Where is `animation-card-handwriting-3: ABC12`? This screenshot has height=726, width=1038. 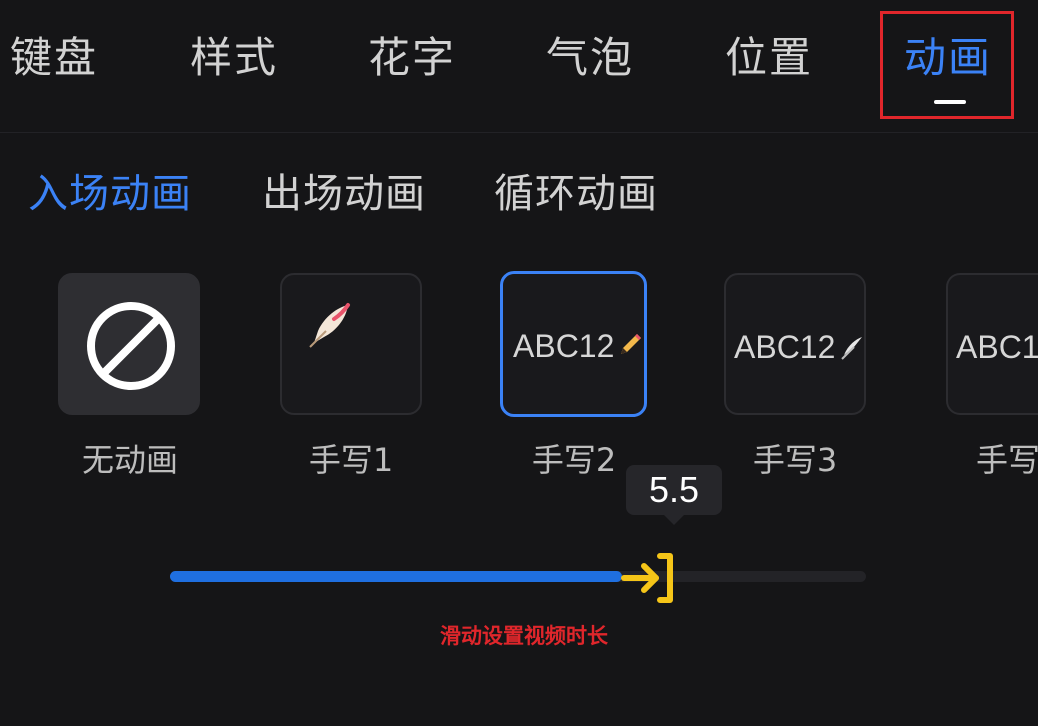
animation-card-handwriting-3: ABC12 is located at coordinates (795, 344).